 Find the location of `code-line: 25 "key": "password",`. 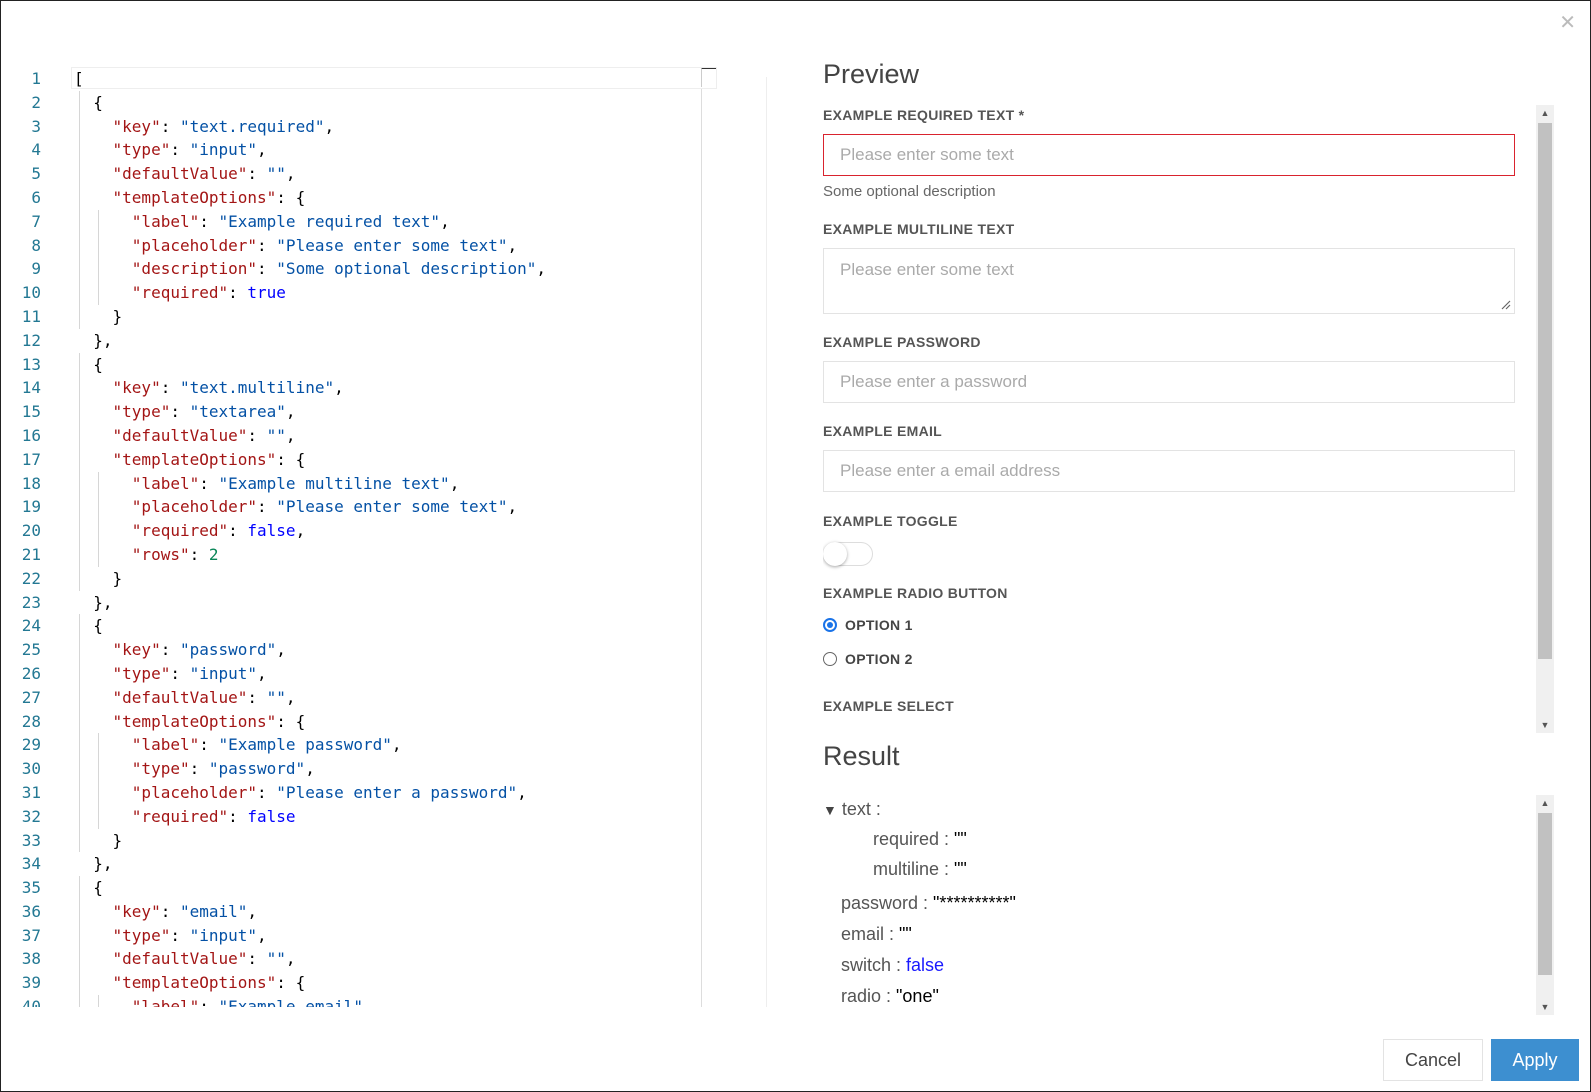

code-line: 25 "key": "password", is located at coordinates (361, 650).